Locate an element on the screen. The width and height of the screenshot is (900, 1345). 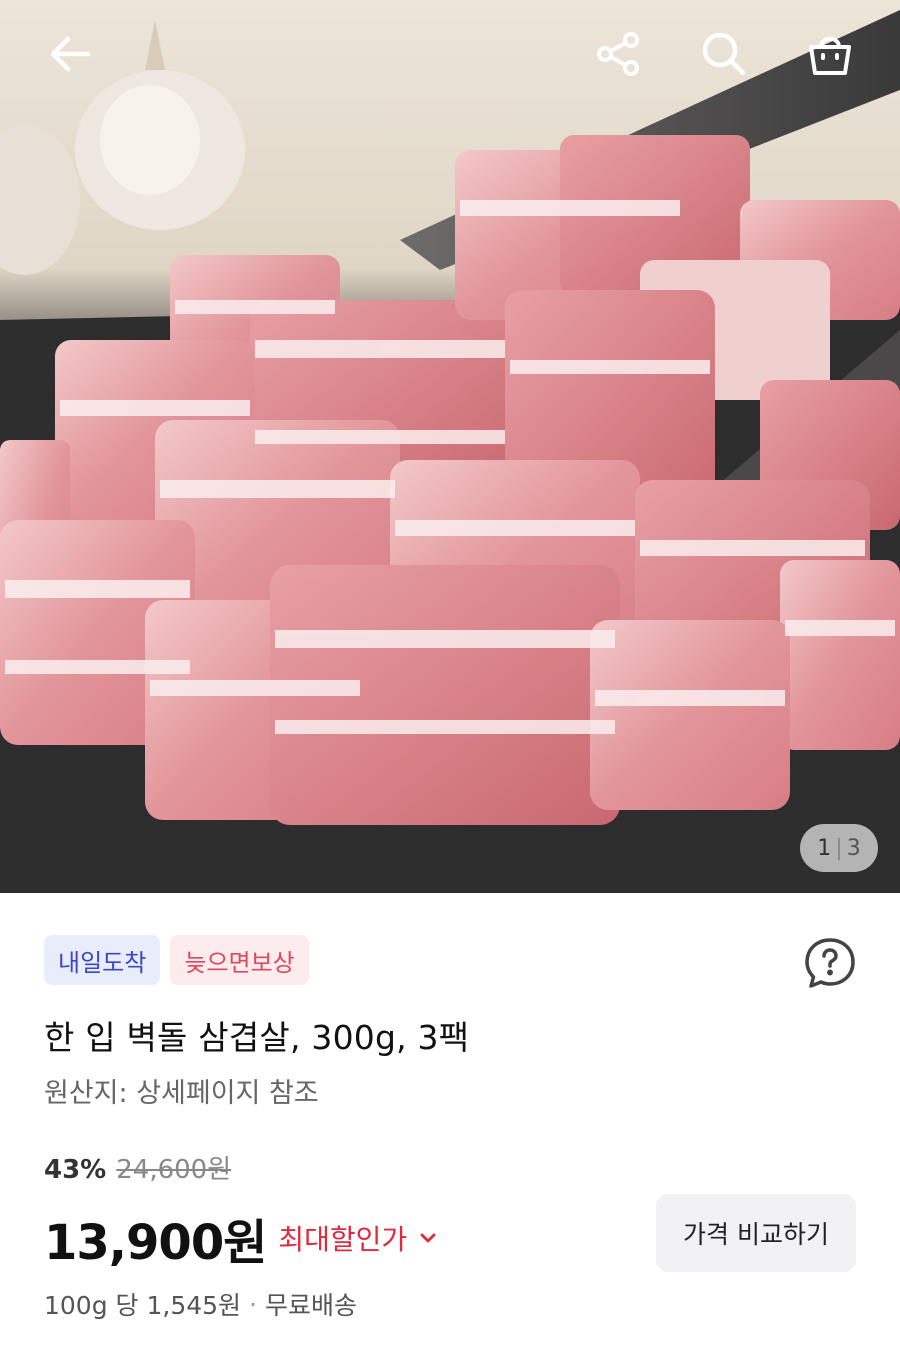
product-title: 한 입 벽돌 삼겹살, 300g, 3팩 is located at coordinates (257, 1037).